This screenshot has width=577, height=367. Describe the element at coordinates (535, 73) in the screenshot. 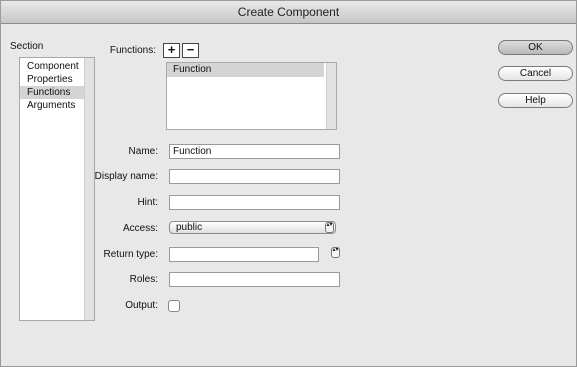

I see `cancel-button: Cancel` at that location.